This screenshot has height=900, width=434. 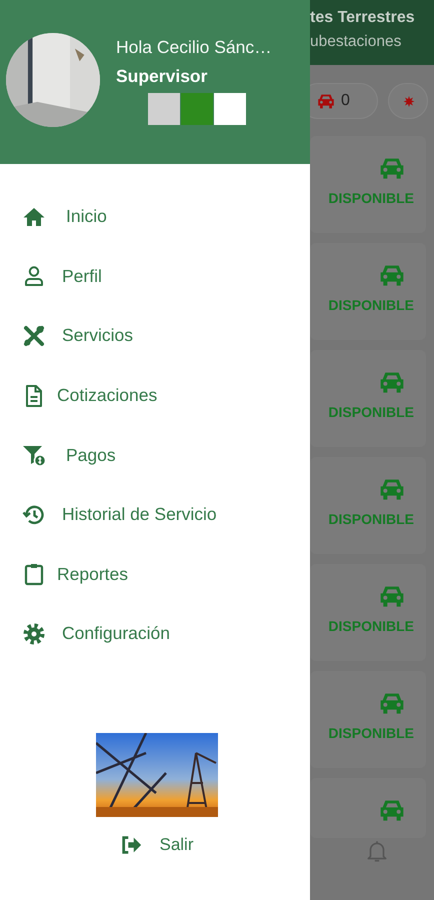 What do you see at coordinates (34, 574) in the screenshot?
I see `clipboard-icon` at bounding box center [34, 574].